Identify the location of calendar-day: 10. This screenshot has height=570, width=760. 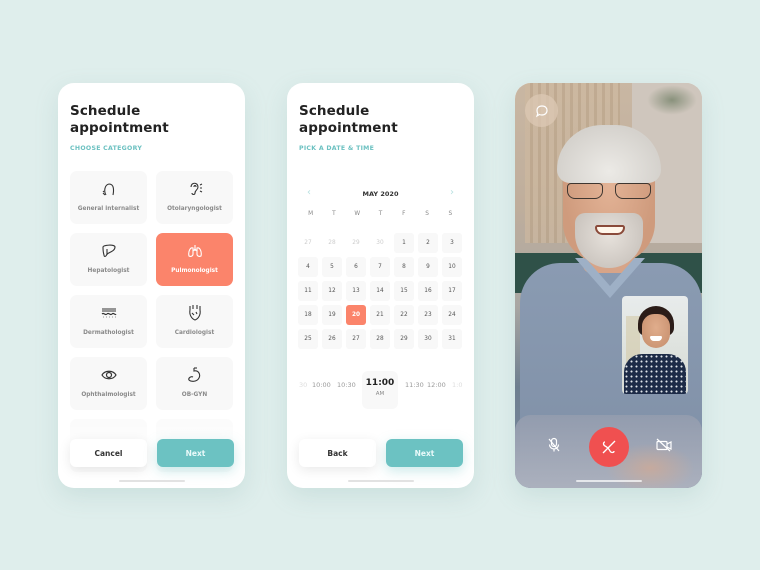
(452, 267).